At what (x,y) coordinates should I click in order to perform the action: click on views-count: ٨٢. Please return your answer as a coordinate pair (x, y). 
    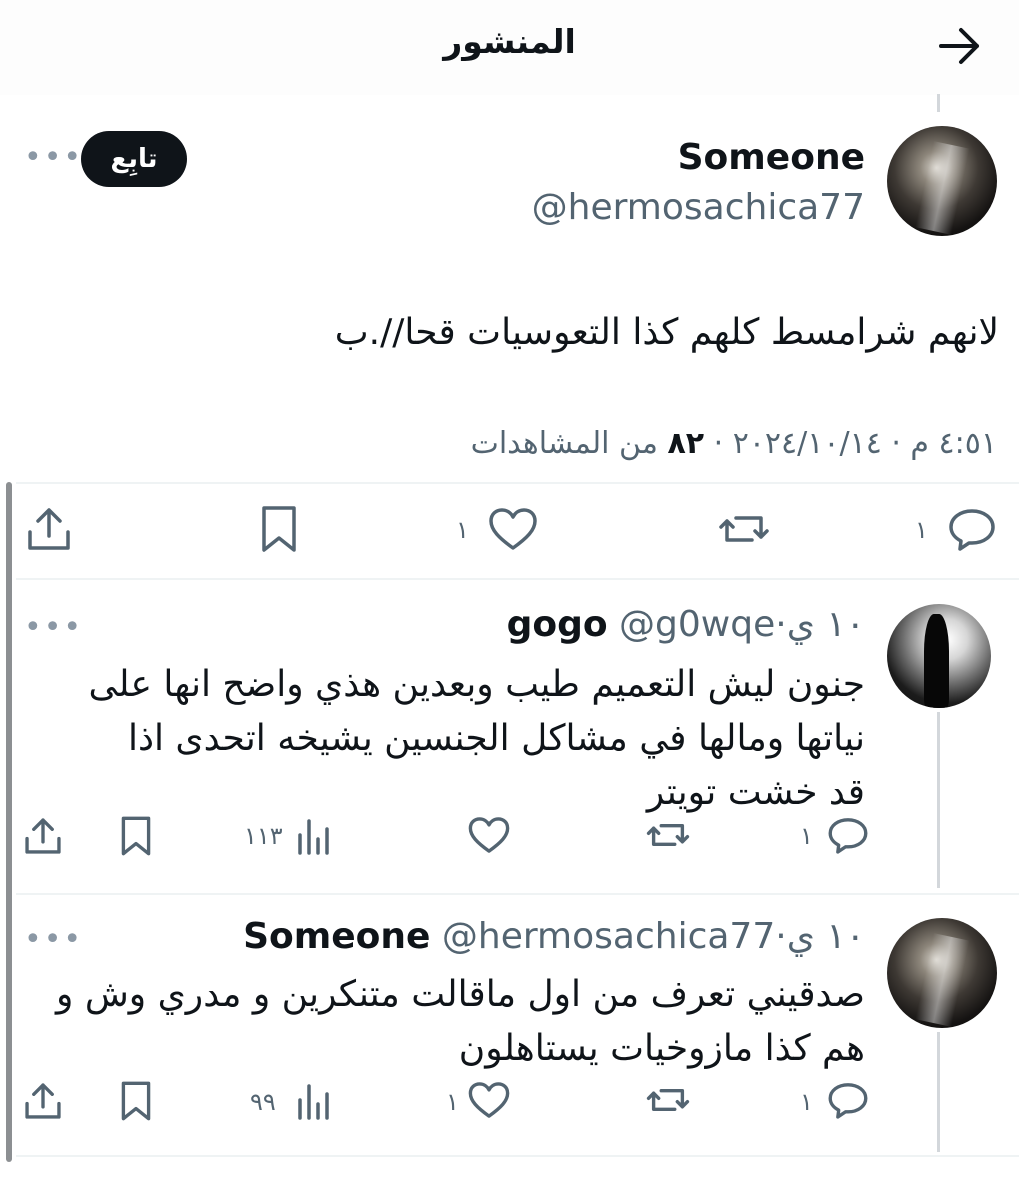
    Looking at the image, I should click on (686, 443).